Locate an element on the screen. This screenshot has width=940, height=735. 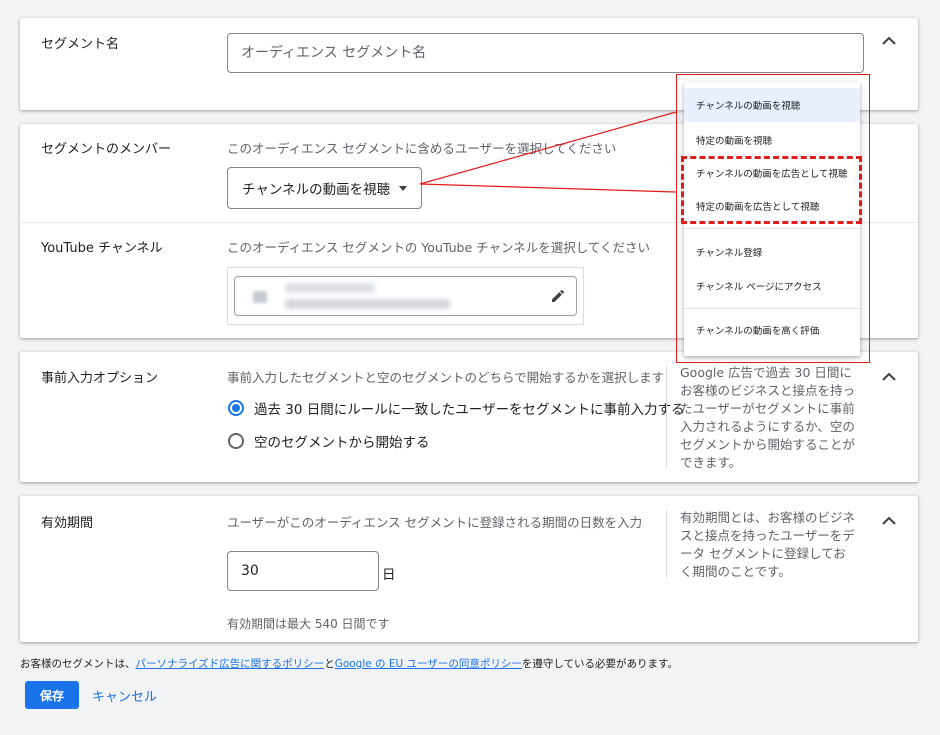
channel-details-redacted is located at coordinates (367, 304).